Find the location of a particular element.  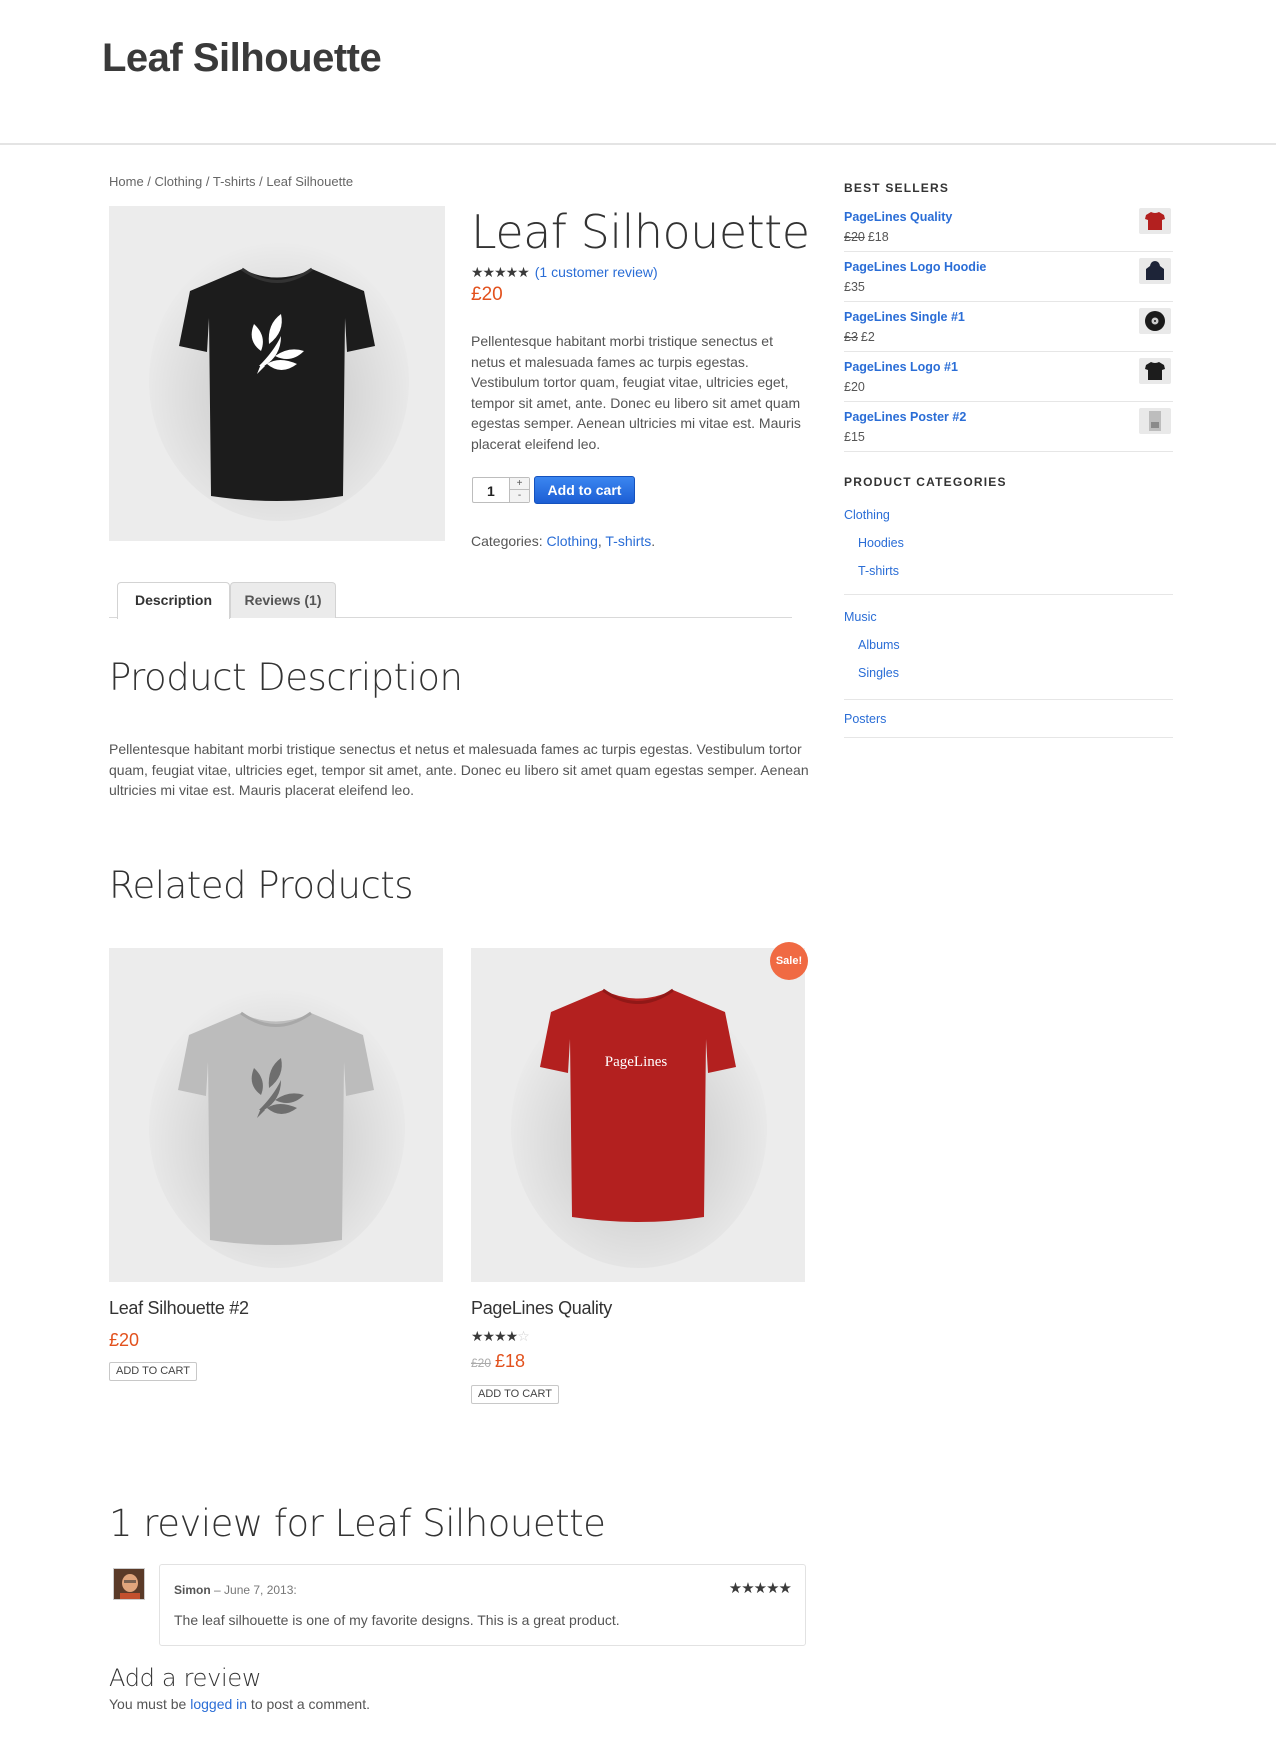

vinyl-record-thumbnail-icon is located at coordinates (1155, 321).